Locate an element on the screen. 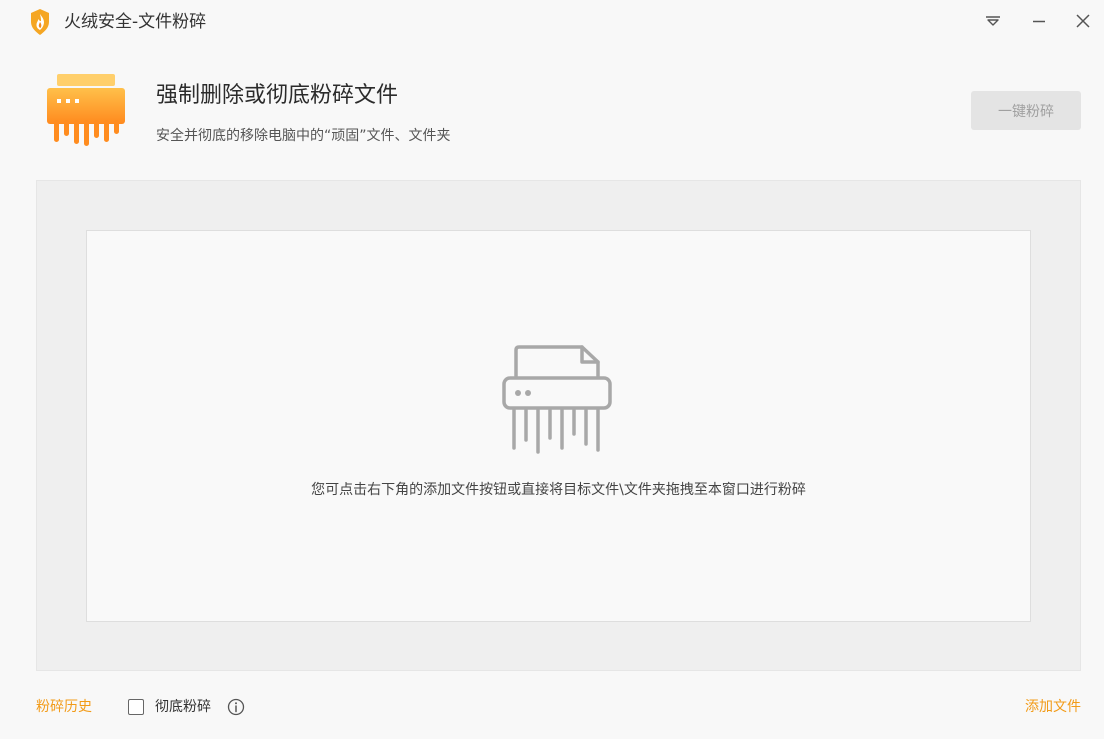  close-icon is located at coordinates (1083, 21).